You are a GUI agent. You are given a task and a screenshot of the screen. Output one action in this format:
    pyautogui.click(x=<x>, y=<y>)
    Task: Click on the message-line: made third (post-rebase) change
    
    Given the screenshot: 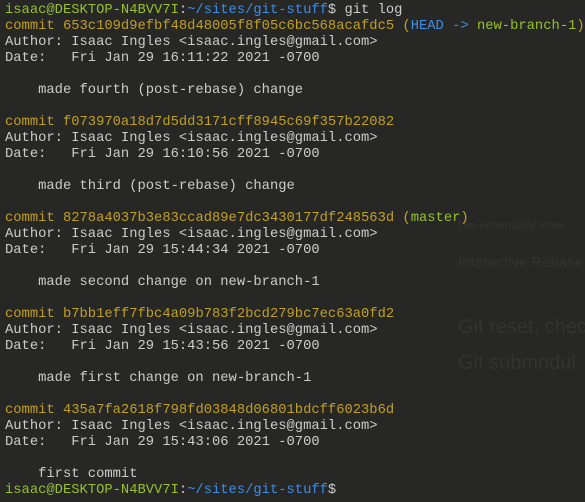 What is the action you would take?
    pyautogui.click(x=295, y=187)
    